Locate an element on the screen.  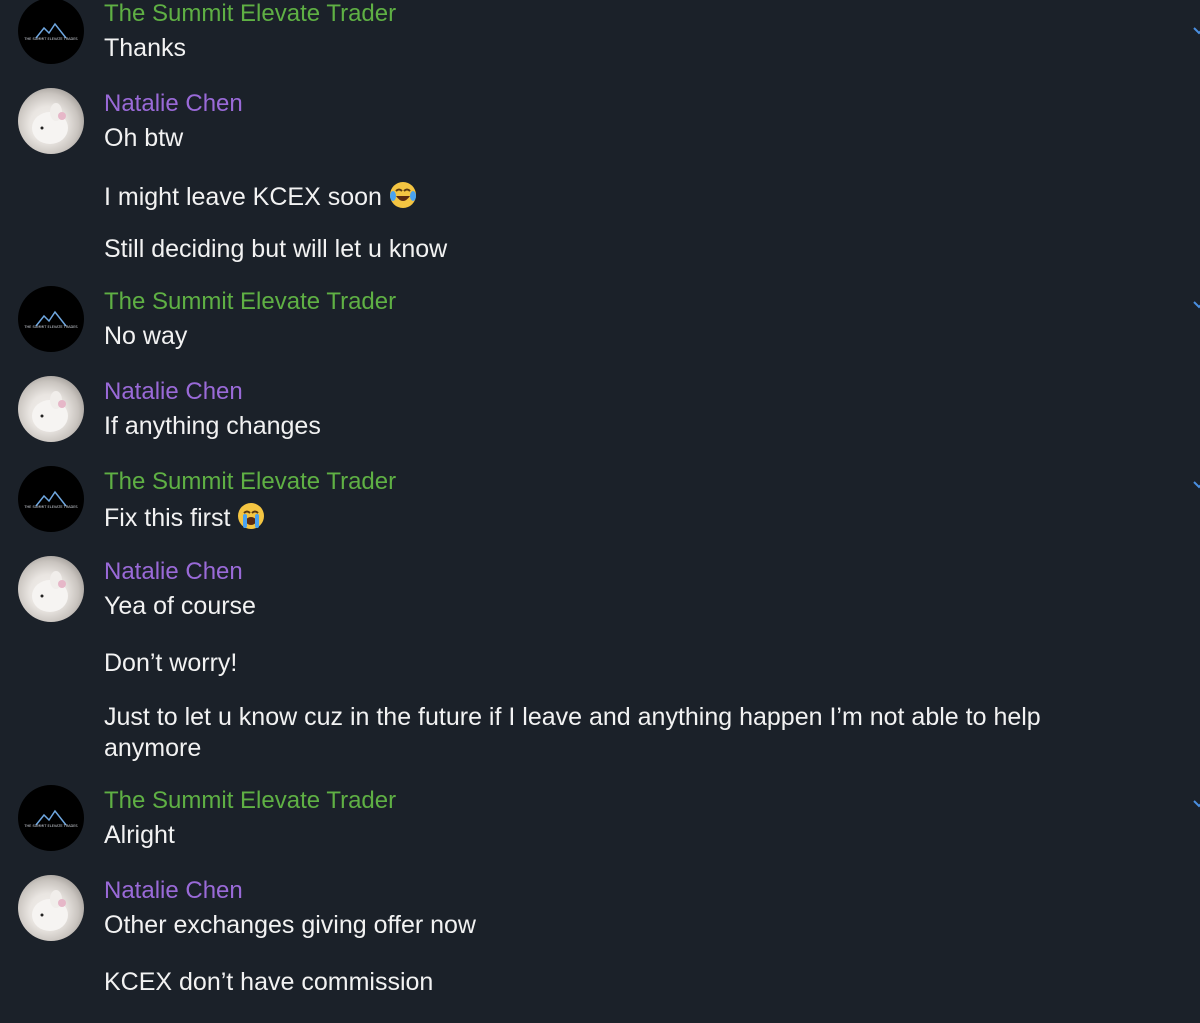
message-text: Alright is located at coordinates (139, 835).